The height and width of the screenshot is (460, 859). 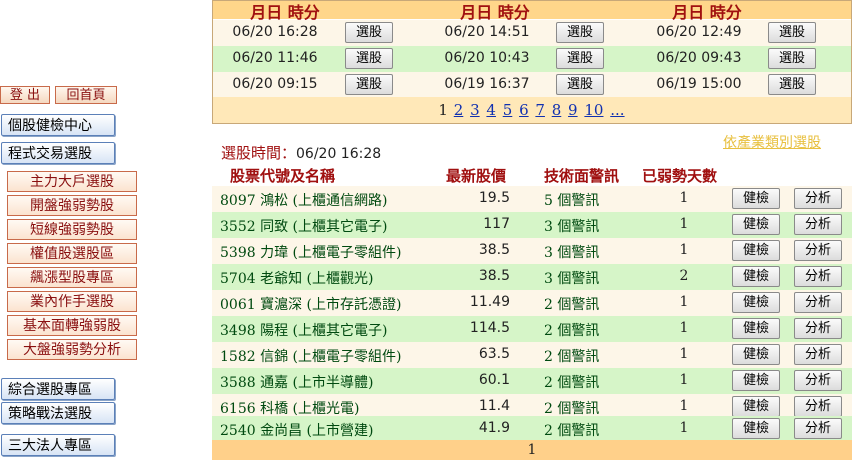 What do you see at coordinates (72, 349) in the screenshot?
I see `nav-sub-market-analysis: 大盤強弱勢分析` at bounding box center [72, 349].